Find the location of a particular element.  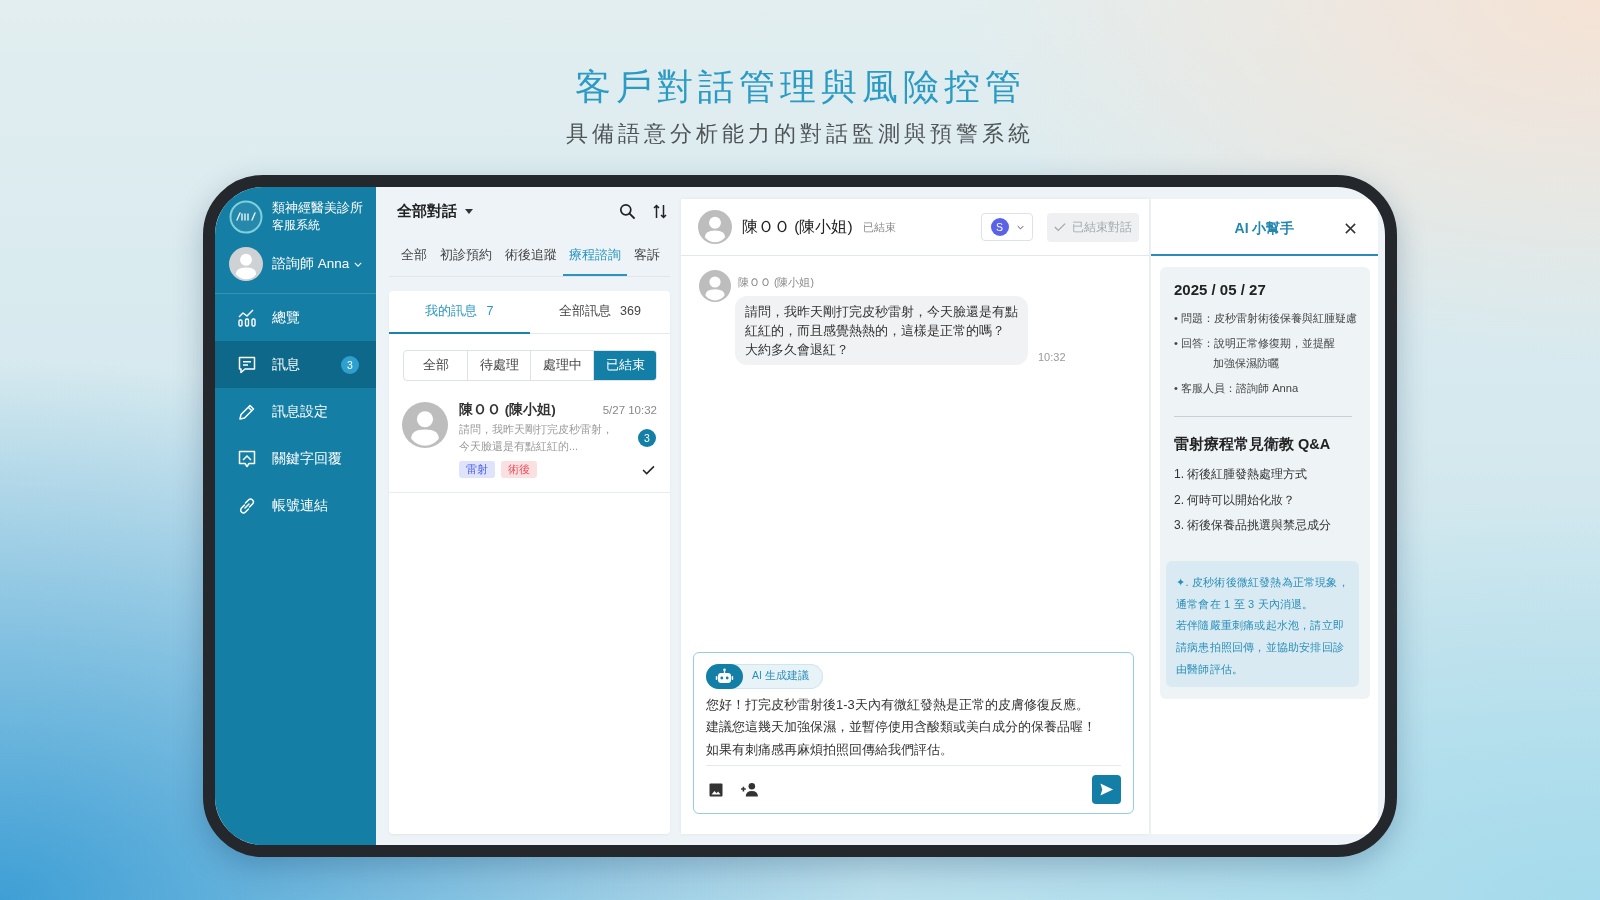

tag: 雷射 is located at coordinates (477, 469).